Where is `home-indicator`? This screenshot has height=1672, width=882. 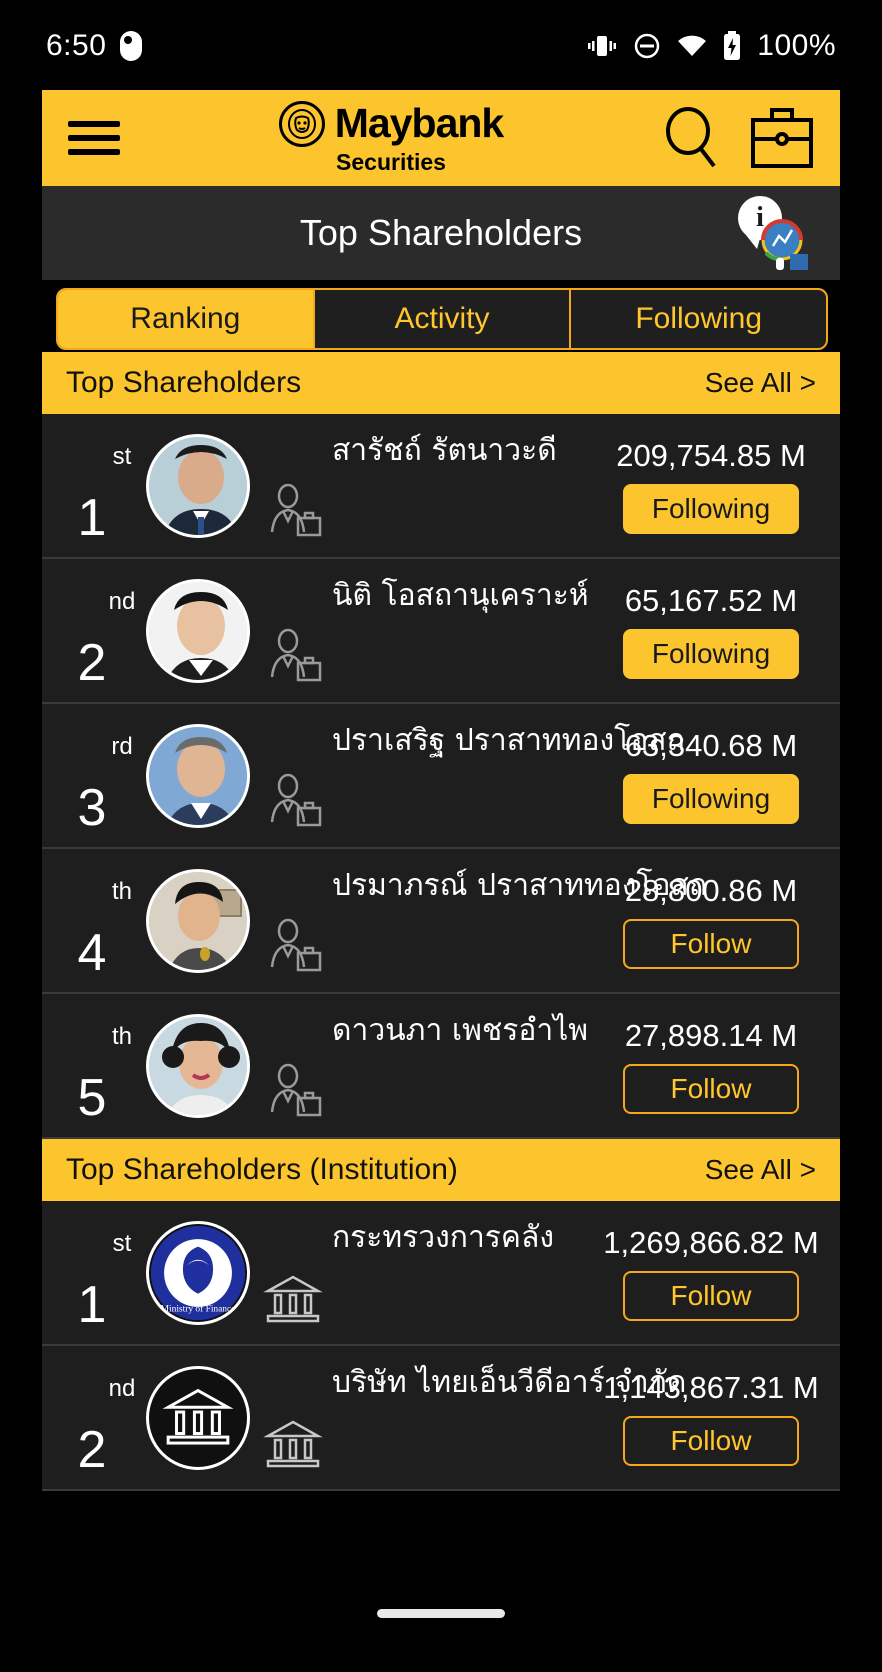 home-indicator is located at coordinates (441, 1613).